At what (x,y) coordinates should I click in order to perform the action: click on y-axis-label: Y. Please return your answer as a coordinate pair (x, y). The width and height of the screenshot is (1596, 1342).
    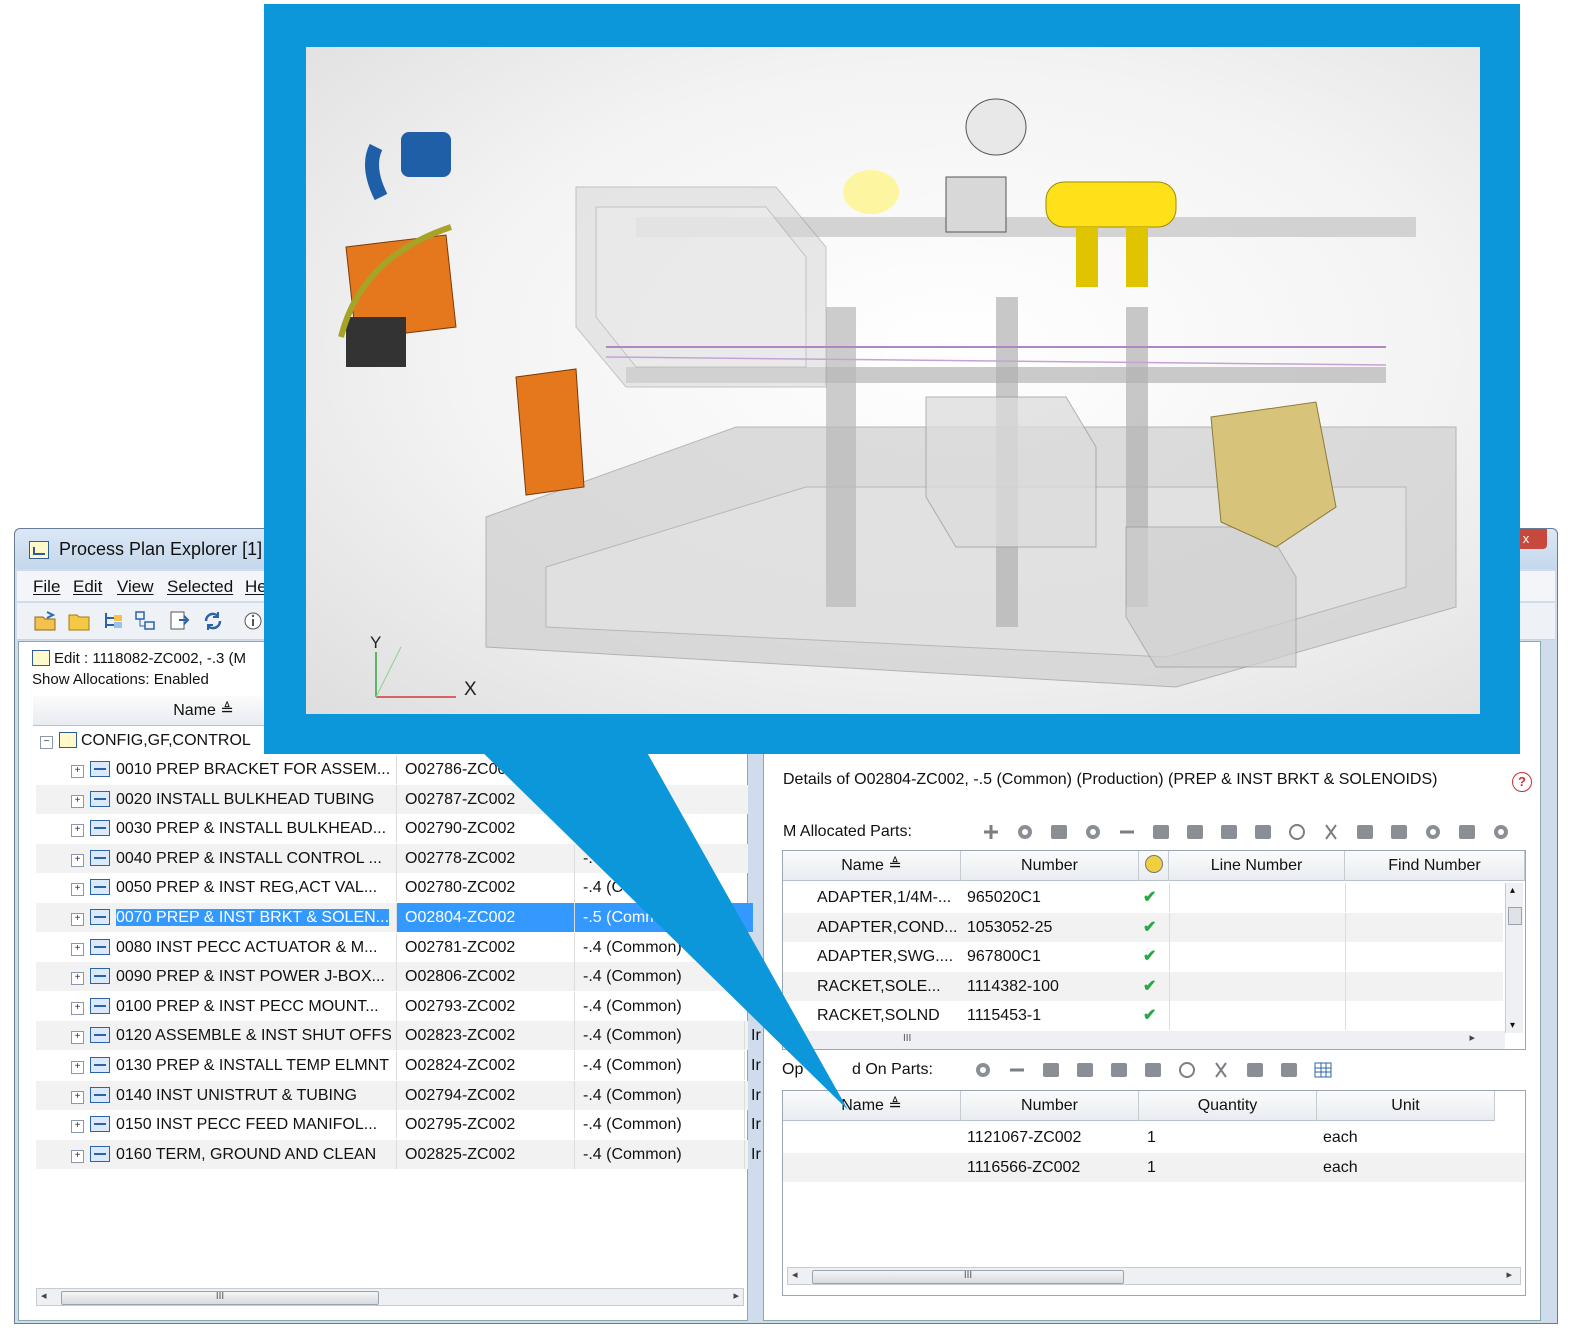
    Looking at the image, I should click on (376, 642).